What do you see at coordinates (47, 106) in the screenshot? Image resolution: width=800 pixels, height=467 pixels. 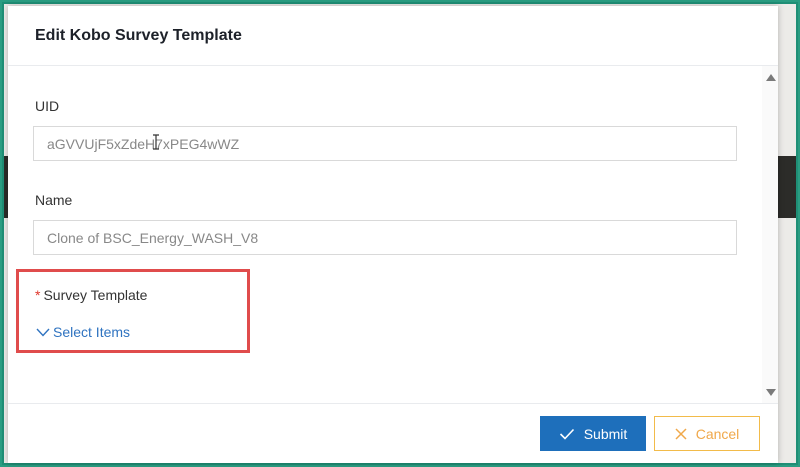 I see `uid-label: UID` at bounding box center [47, 106].